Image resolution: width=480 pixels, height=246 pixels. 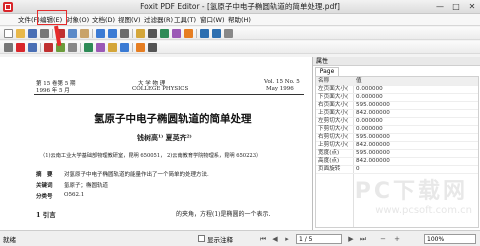 What do you see at coordinates (396, 61) in the screenshot?
I see `panel-header: 属性` at bounding box center [396, 61].